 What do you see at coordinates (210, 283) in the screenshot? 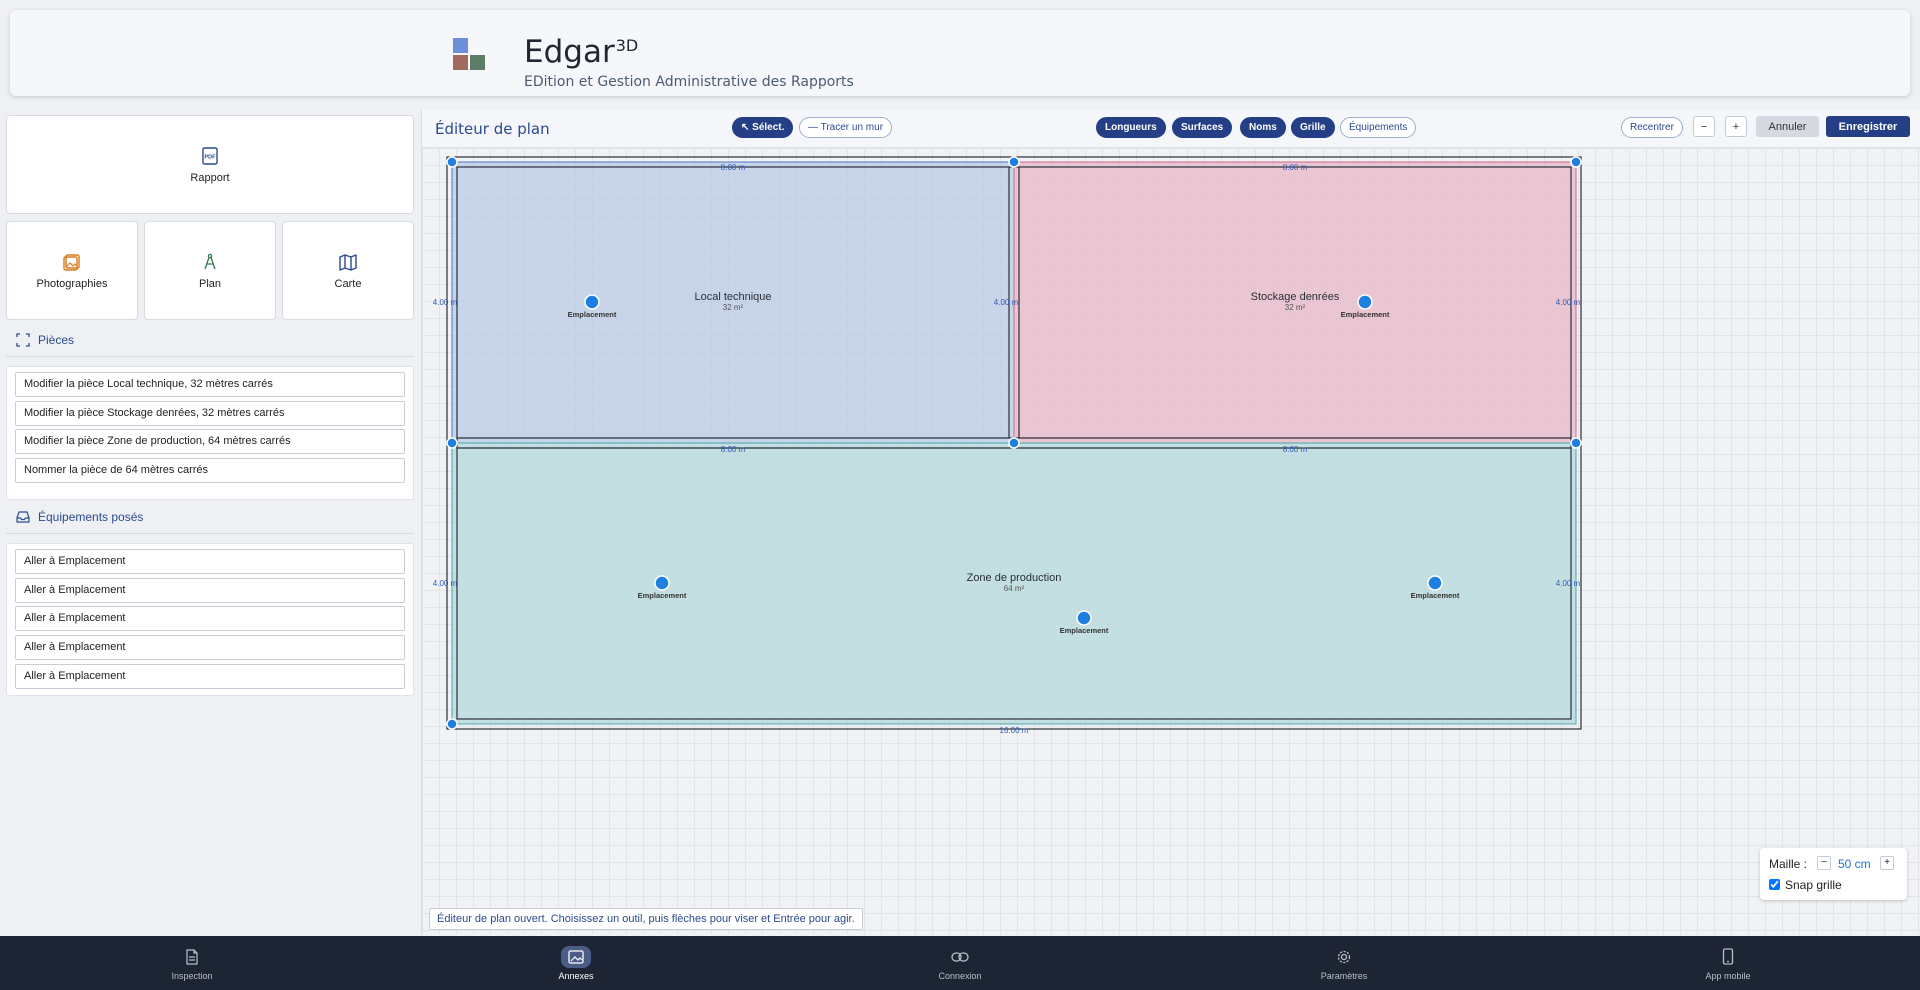
I see `tile-plan-label: Plan` at bounding box center [210, 283].